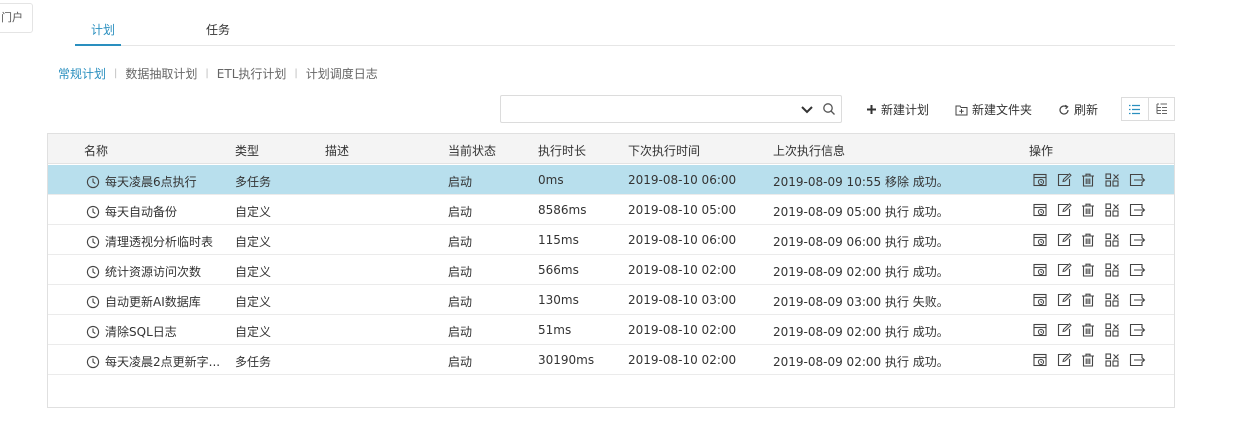 This screenshot has height=441, width=1236. I want to click on plan-duration: 51ms, so click(555, 330).